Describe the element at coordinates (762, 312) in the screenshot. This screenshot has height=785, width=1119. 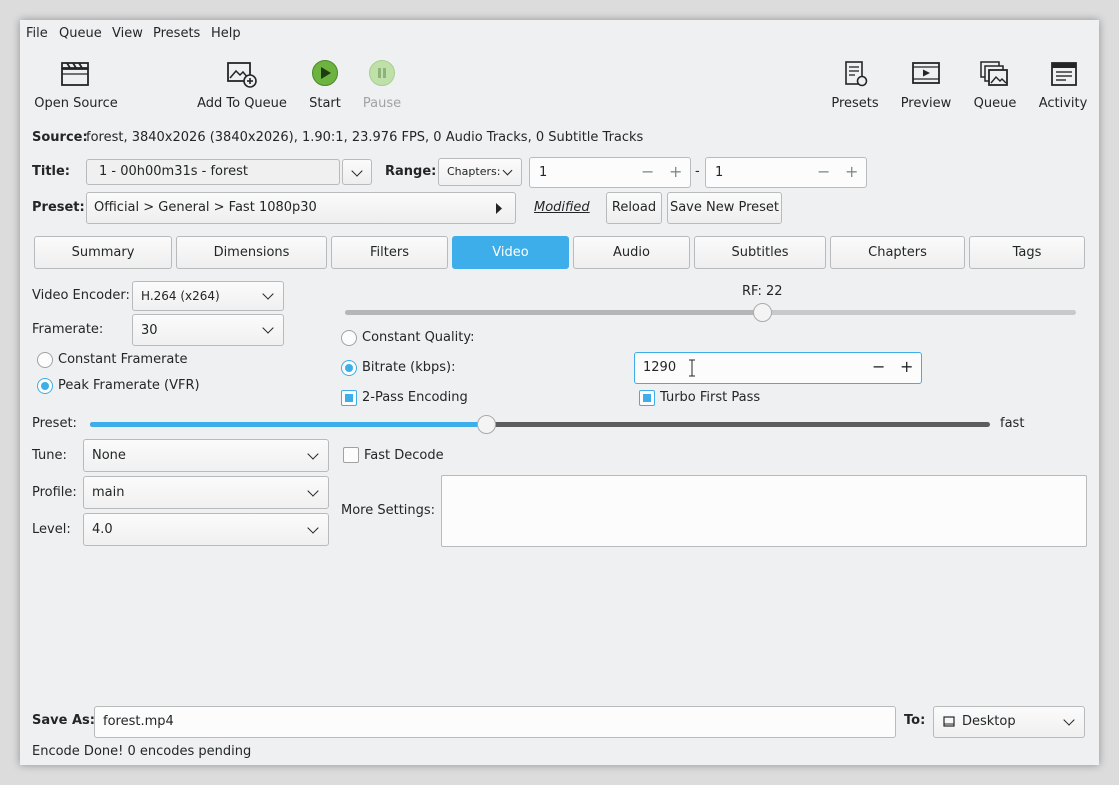
I see `rf-slider-handle` at that location.